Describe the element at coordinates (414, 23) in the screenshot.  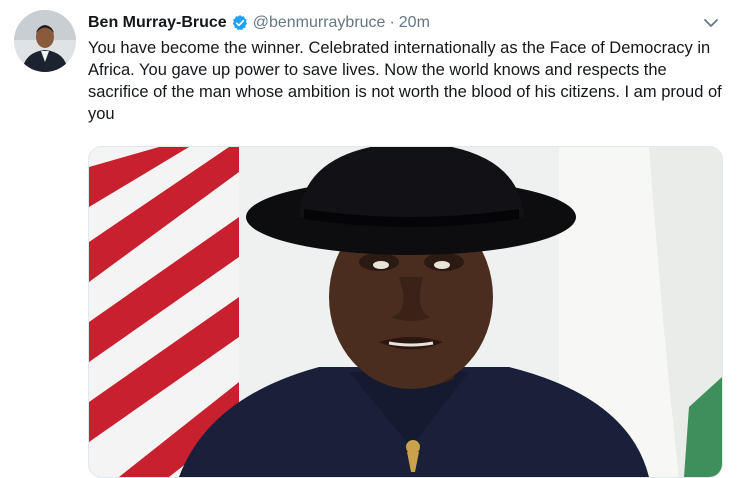
I see `tweet-timestamp: 20m` at that location.